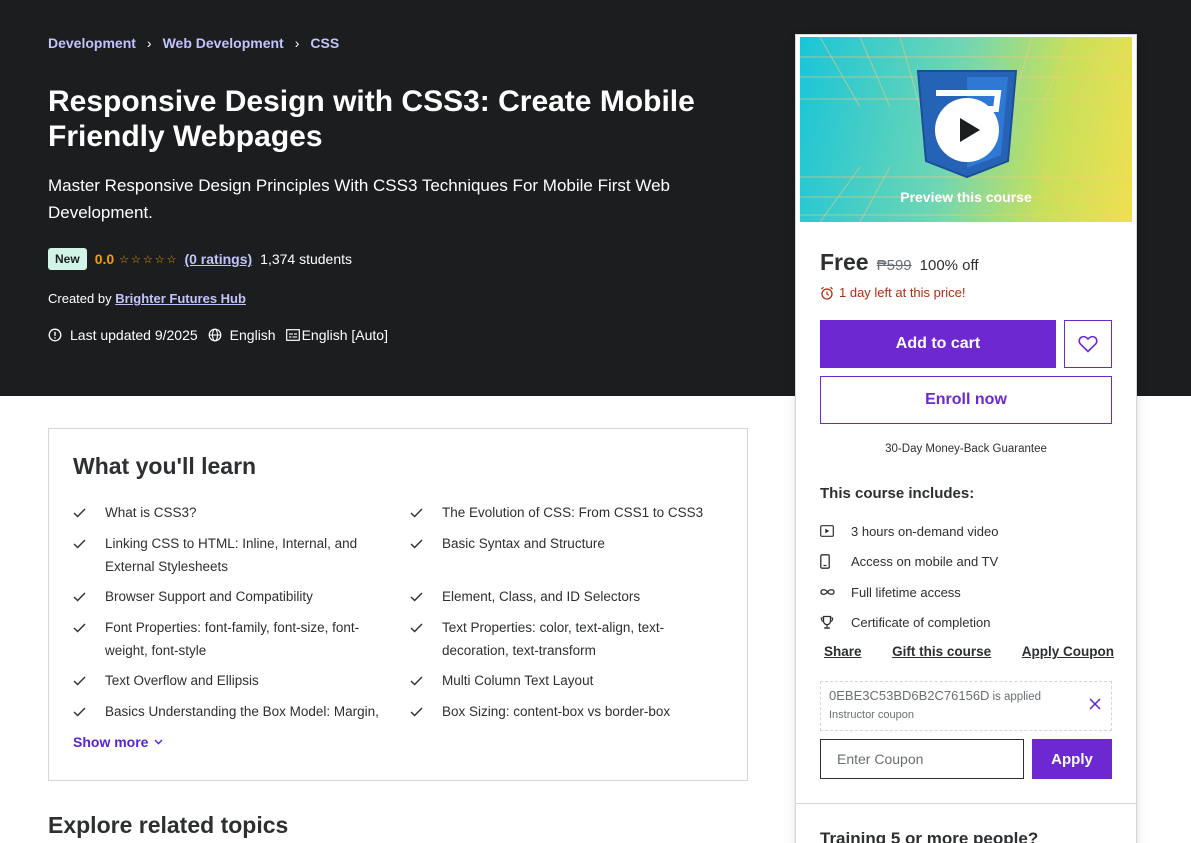 The image size is (1191, 843). What do you see at coordinates (938, 344) in the screenshot?
I see `add-to-cart-button: Add to cart` at bounding box center [938, 344].